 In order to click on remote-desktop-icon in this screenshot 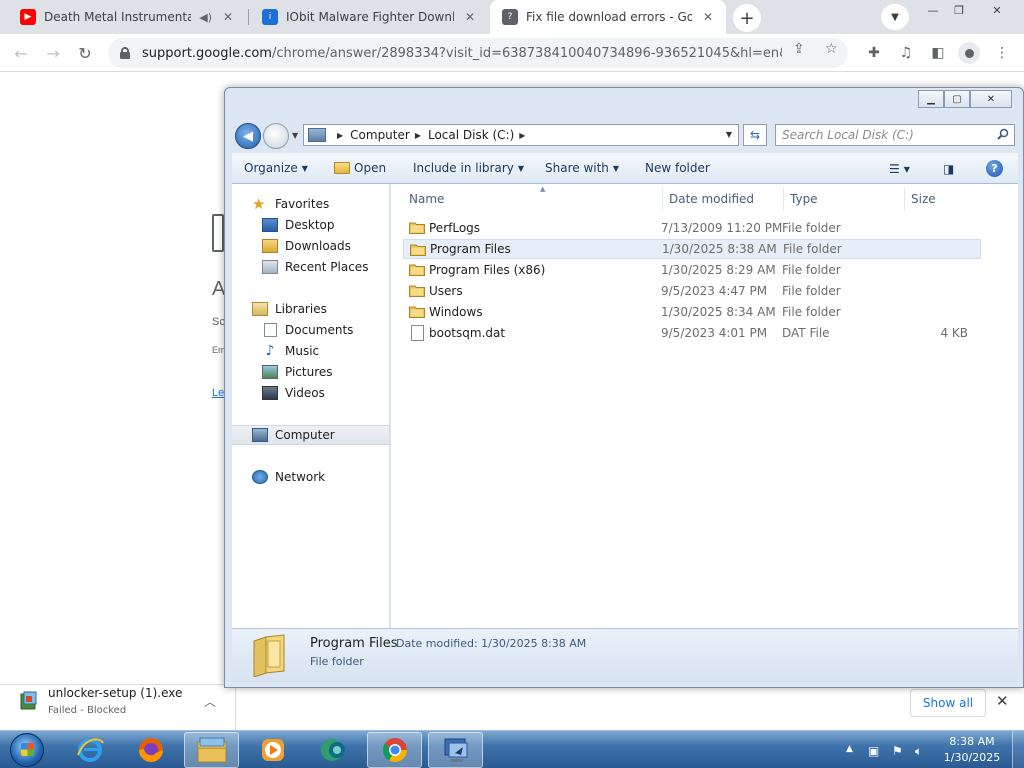, I will do `click(455, 750)`.